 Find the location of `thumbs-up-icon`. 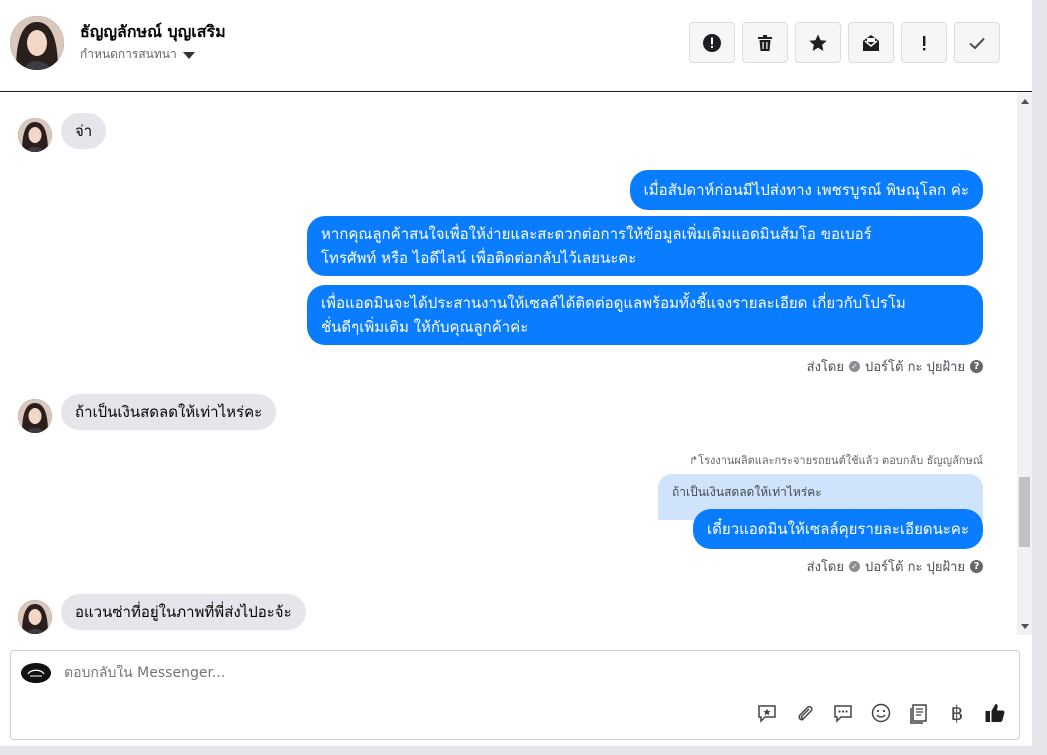

thumbs-up-icon is located at coordinates (995, 713).